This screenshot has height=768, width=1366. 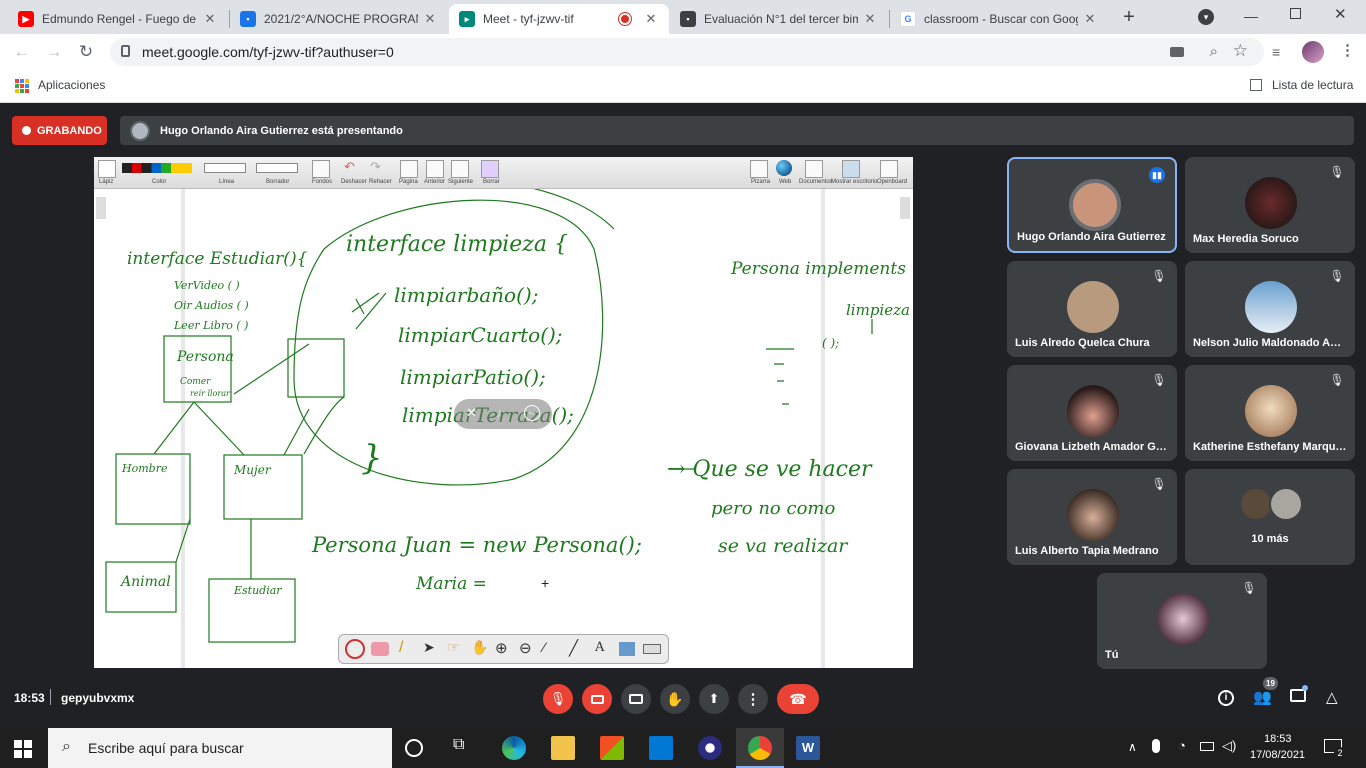 What do you see at coordinates (559, 19) in the screenshot?
I see `tab-meet: ▸ Meet - tyf-jzwv-tif ✕` at bounding box center [559, 19].